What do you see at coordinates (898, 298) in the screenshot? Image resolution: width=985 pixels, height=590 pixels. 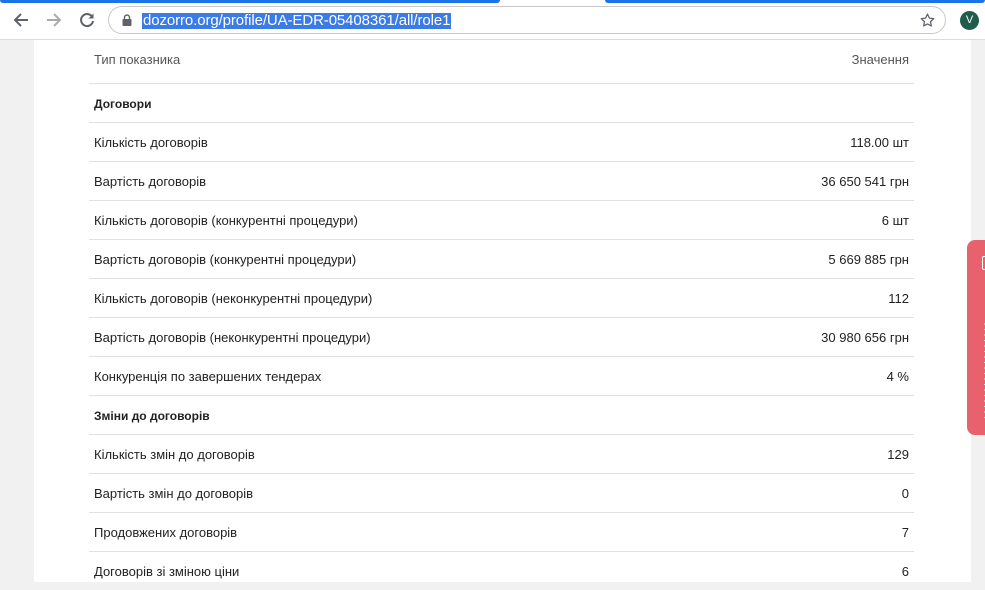 I see `indicator-value: 112` at bounding box center [898, 298].